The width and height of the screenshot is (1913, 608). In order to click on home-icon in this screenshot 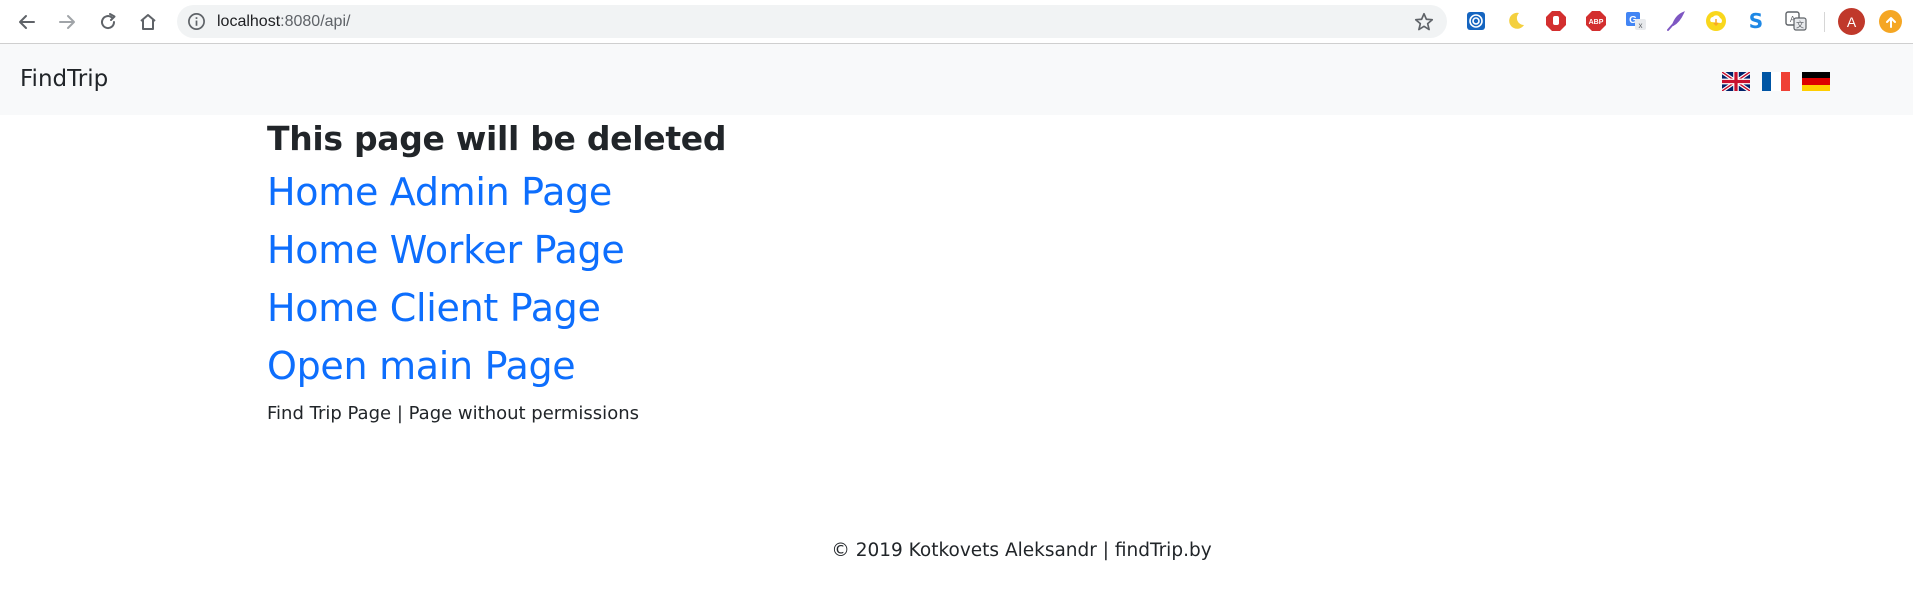, I will do `click(148, 22)`.